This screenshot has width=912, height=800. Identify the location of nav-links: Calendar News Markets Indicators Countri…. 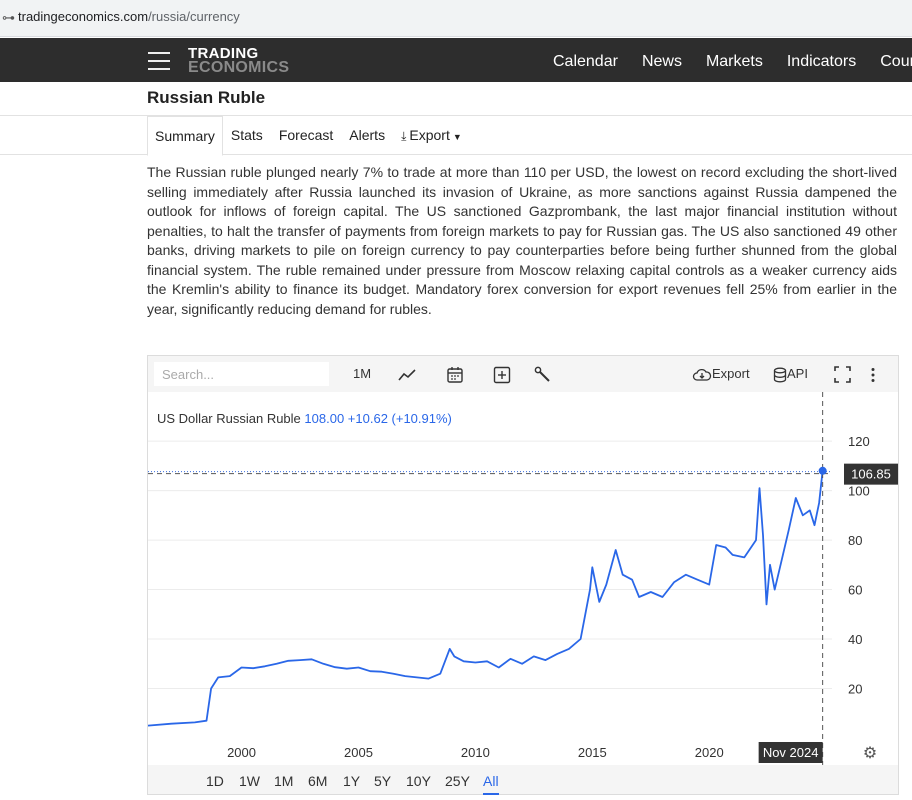
(732, 60).